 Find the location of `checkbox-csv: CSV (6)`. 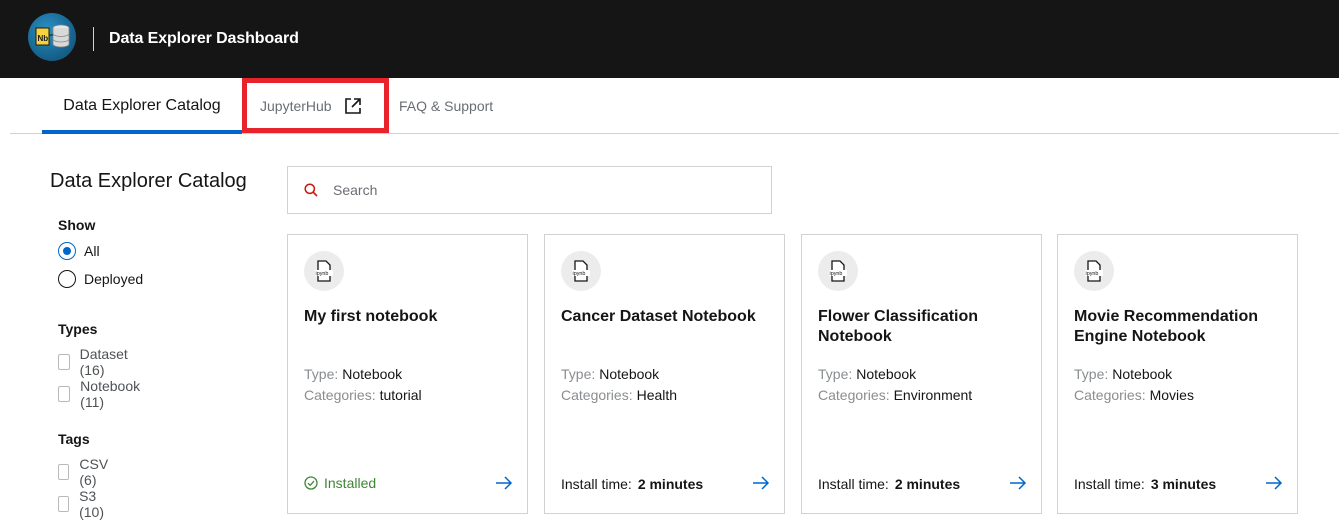

checkbox-csv: CSV (6) is located at coordinates (85, 472).